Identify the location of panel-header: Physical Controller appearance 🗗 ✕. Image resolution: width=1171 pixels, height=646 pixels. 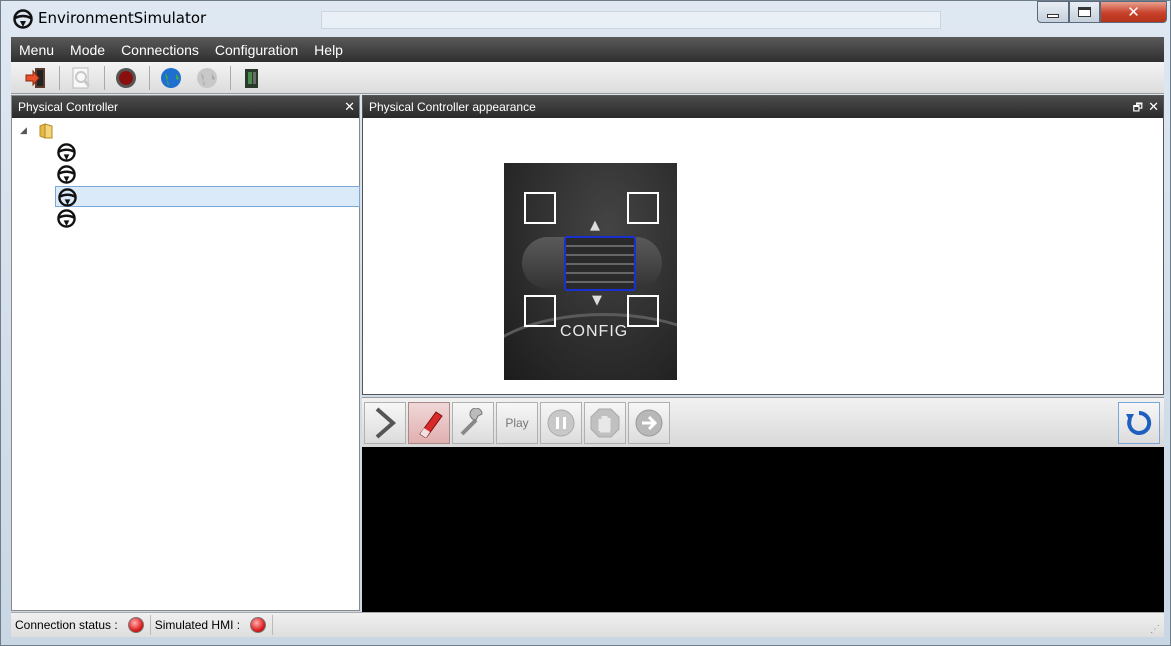
(763, 107).